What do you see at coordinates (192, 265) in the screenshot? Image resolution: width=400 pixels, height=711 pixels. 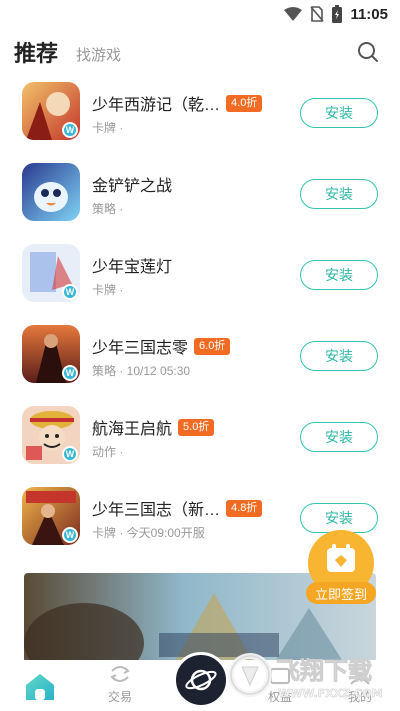 I see `title-line: 少年宝莲灯` at bounding box center [192, 265].